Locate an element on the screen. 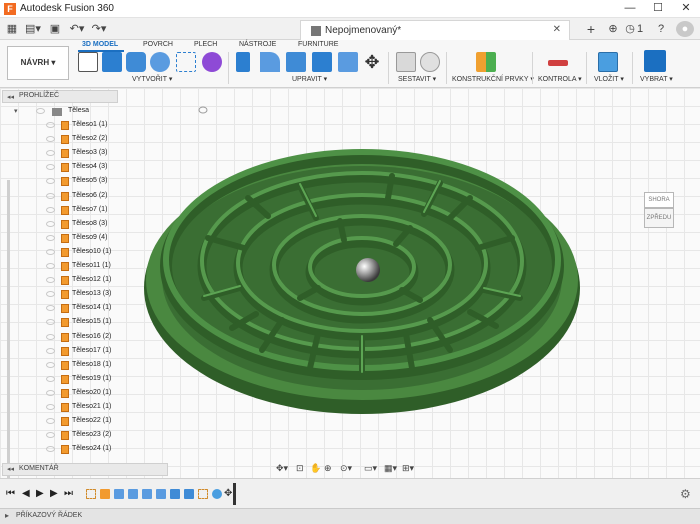 The image size is (700, 524). box-icon is located at coordinates (112, 62).